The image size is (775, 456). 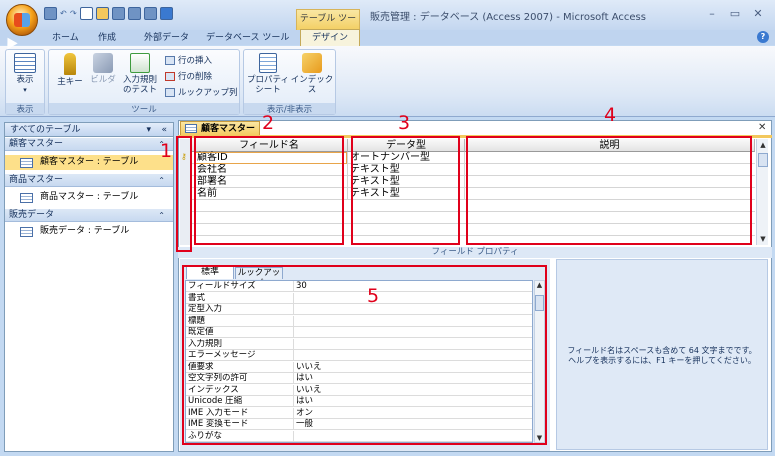 What do you see at coordinates (170, 92) in the screenshot?
I see `lookup-icon` at bounding box center [170, 92].